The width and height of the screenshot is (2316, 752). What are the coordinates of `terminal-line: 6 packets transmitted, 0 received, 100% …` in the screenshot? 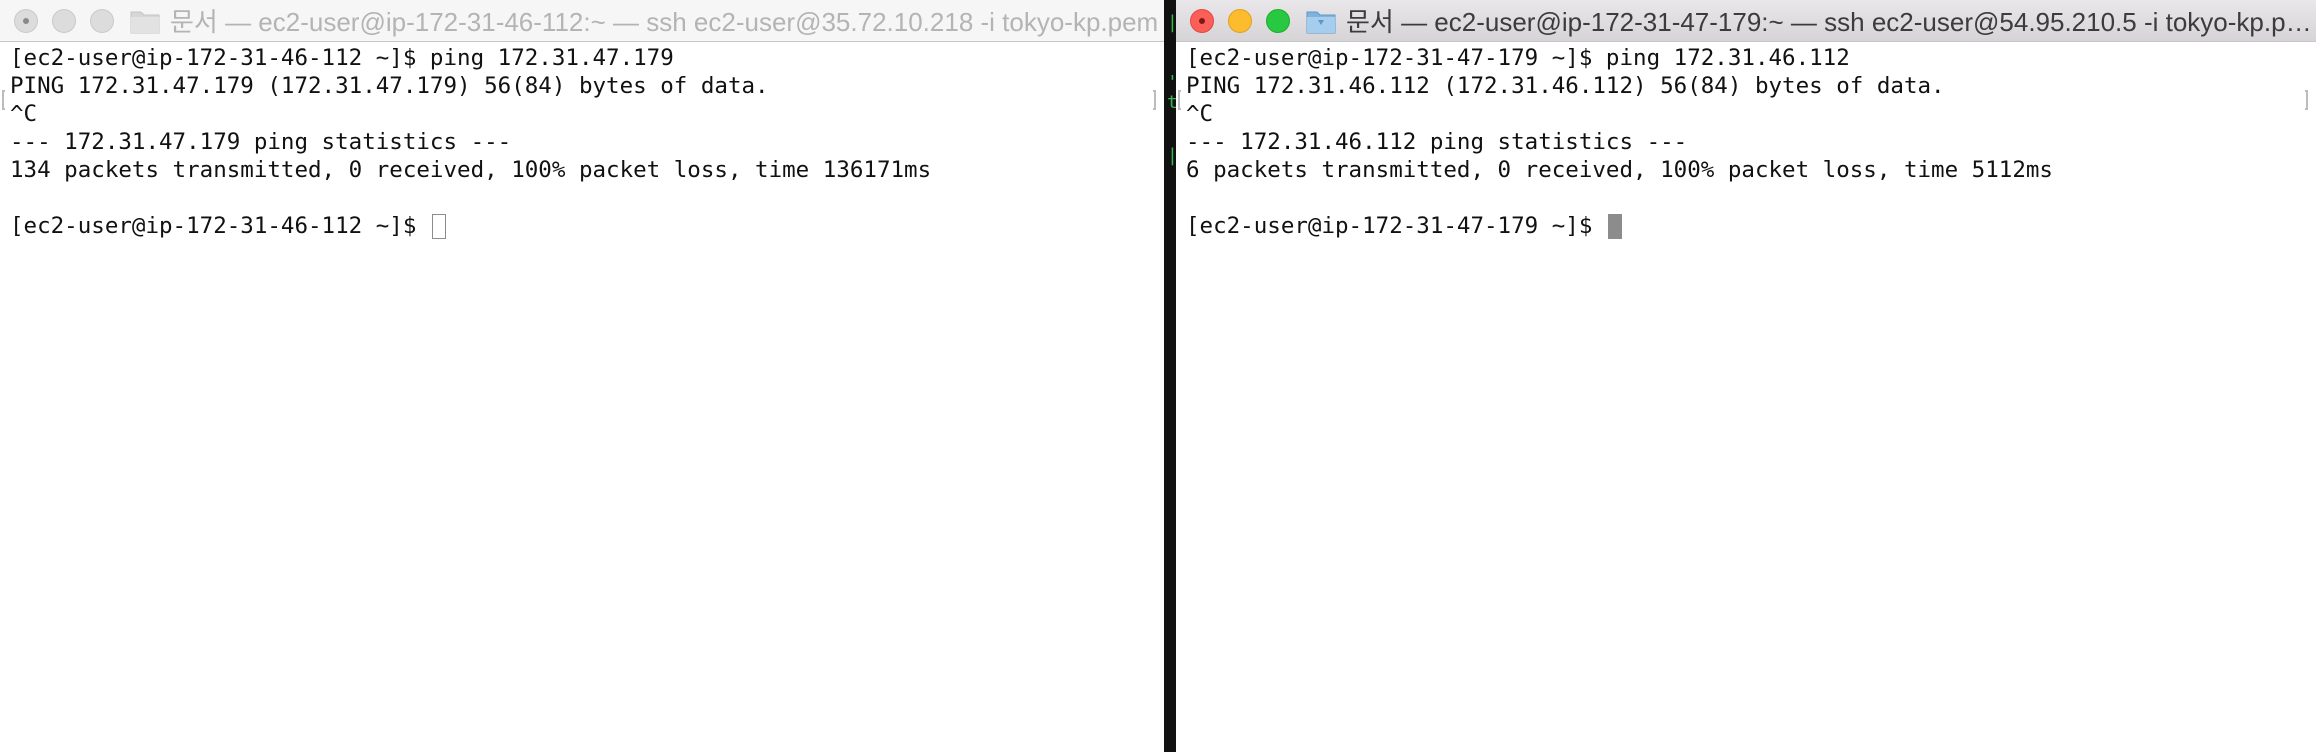 It's located at (1619, 170).